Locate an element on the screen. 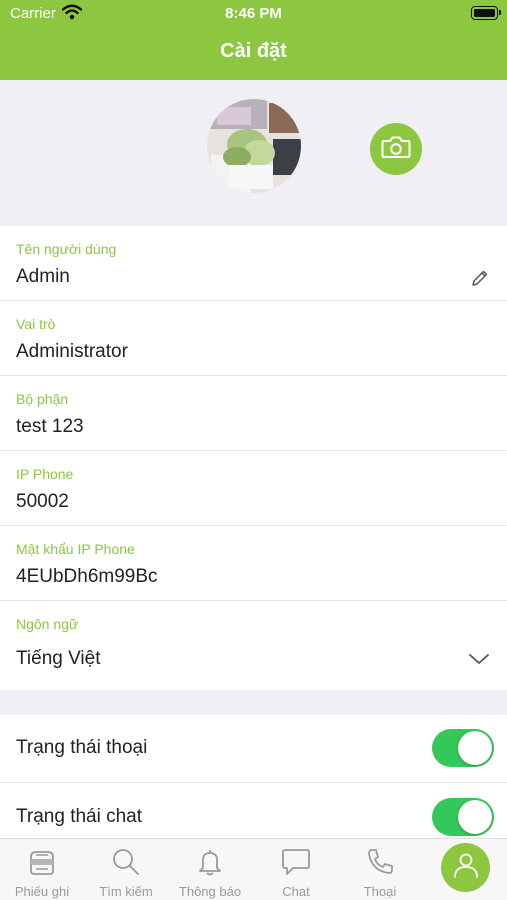 The width and height of the screenshot is (507, 900). phone-icon is located at coordinates (380, 862).